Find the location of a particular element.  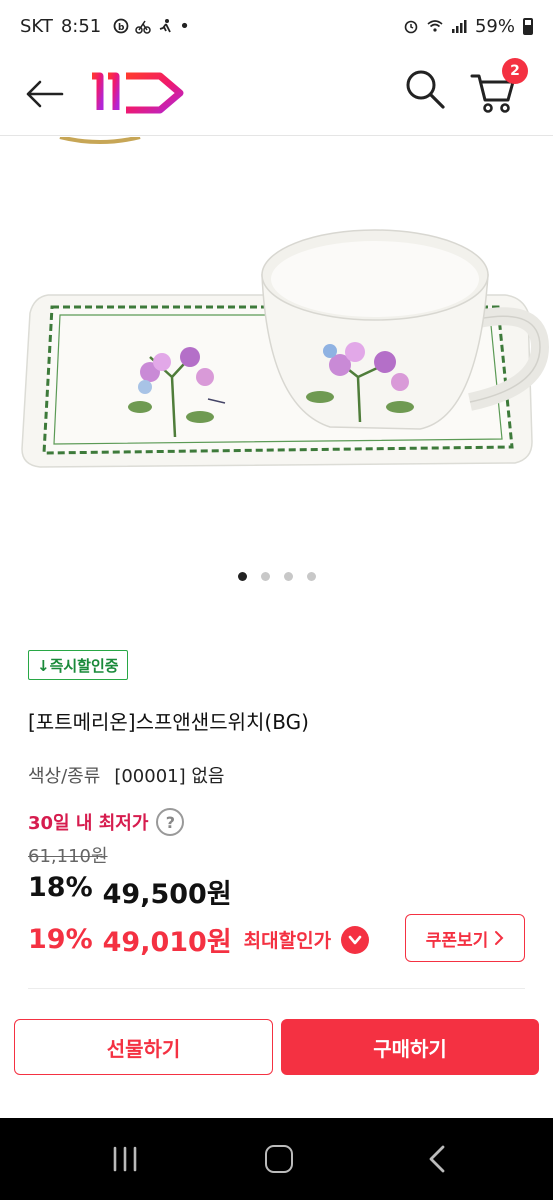

search-icon is located at coordinates (425, 89).